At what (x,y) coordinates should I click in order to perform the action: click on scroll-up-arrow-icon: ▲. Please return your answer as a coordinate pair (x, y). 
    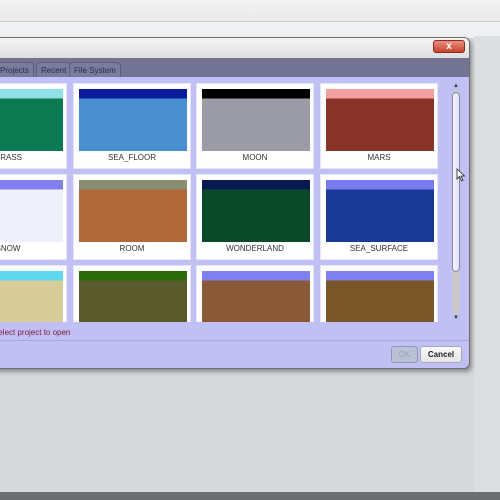
    Looking at the image, I should click on (456, 86).